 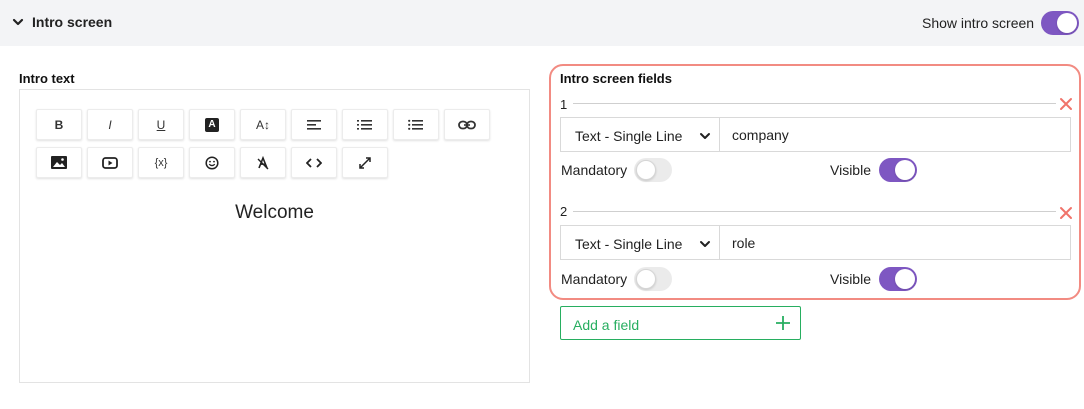 I want to click on emoji-icon, so click(x=212, y=162).